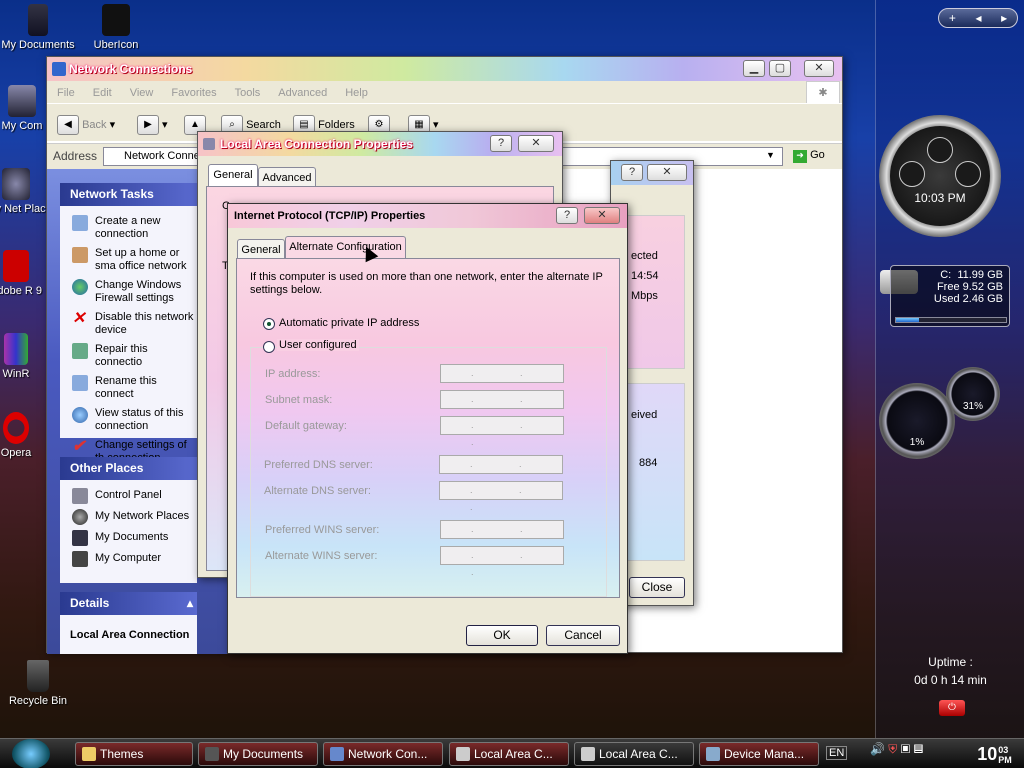 This screenshot has width=1024, height=768. I want to click on task-repair: Repair this connectio, so click(128, 356).